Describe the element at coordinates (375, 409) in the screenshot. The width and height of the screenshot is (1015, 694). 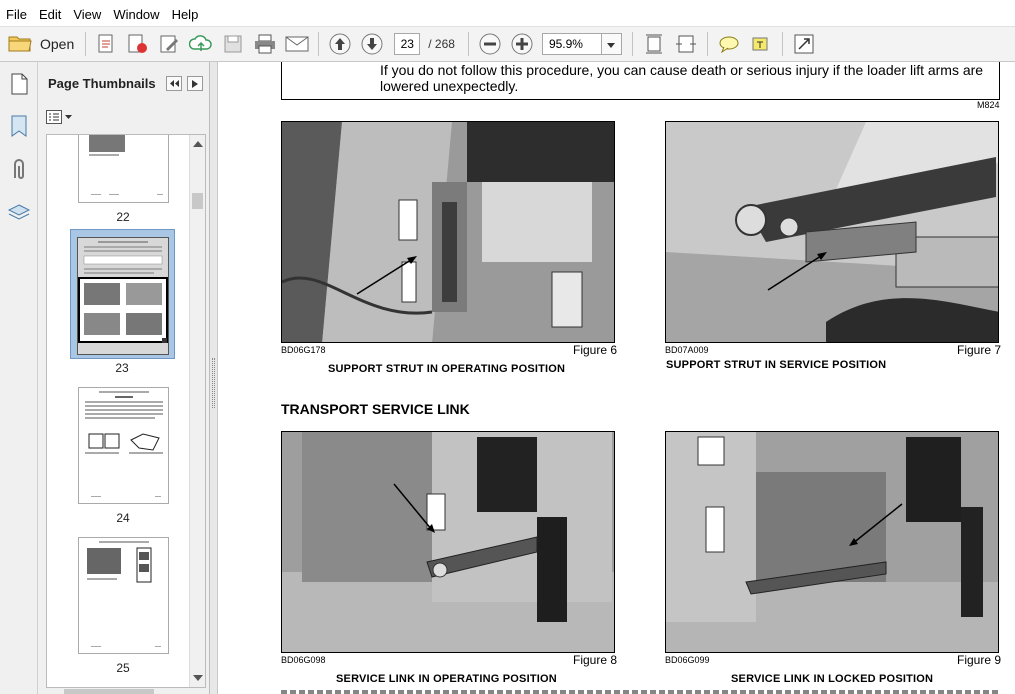
I see `section-heading: TRANSPORT SERVICE LINK` at that location.